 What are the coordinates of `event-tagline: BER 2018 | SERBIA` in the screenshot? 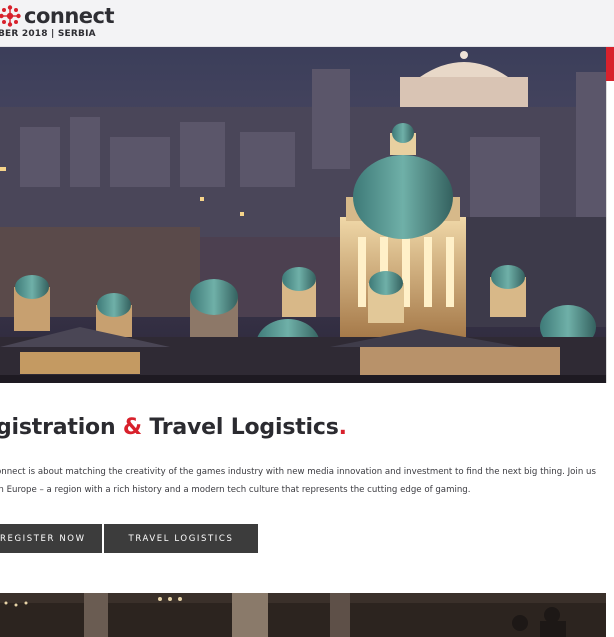 It's located at (48, 34).